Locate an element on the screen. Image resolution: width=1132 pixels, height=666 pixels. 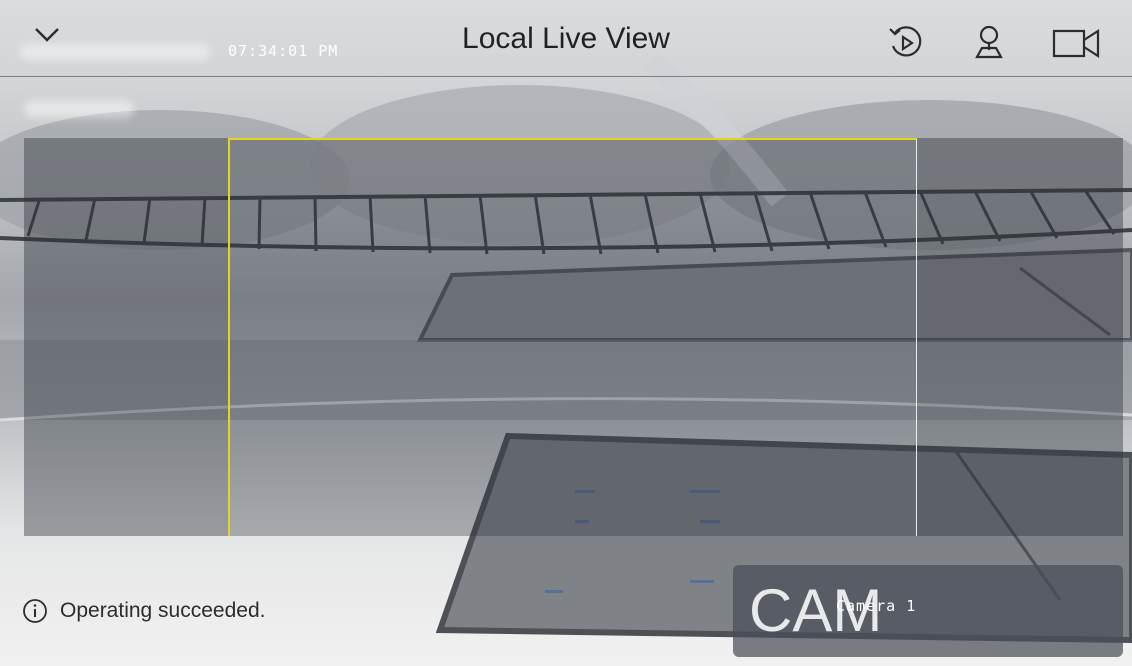
osd-blurred-label is located at coordinates (79, 109).